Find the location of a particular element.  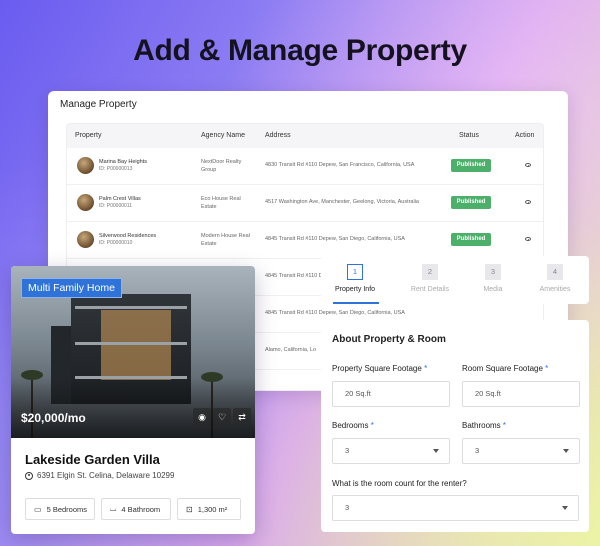

card-actions: ◉ ♡ ⇄ is located at coordinates (222, 417).